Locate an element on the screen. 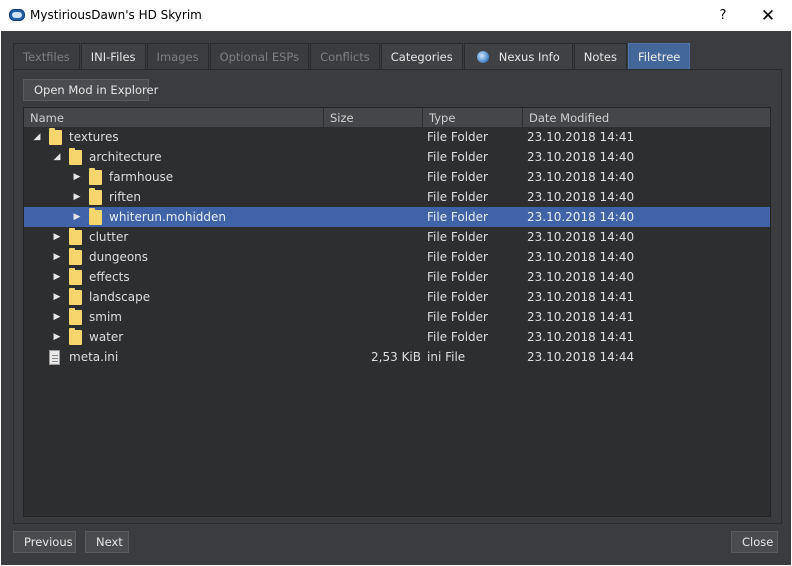 The width and height of the screenshot is (792, 566). next-button: Next is located at coordinates (107, 542).